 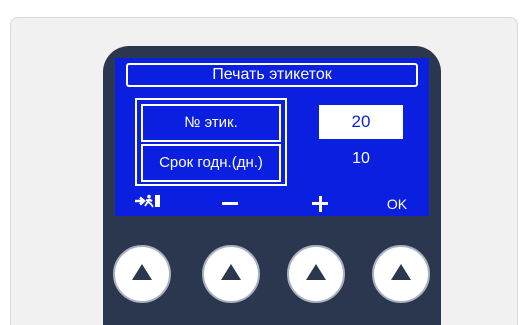 I want to click on labels-group: № этик. Срок годн.(дн.), so click(x=211, y=142).